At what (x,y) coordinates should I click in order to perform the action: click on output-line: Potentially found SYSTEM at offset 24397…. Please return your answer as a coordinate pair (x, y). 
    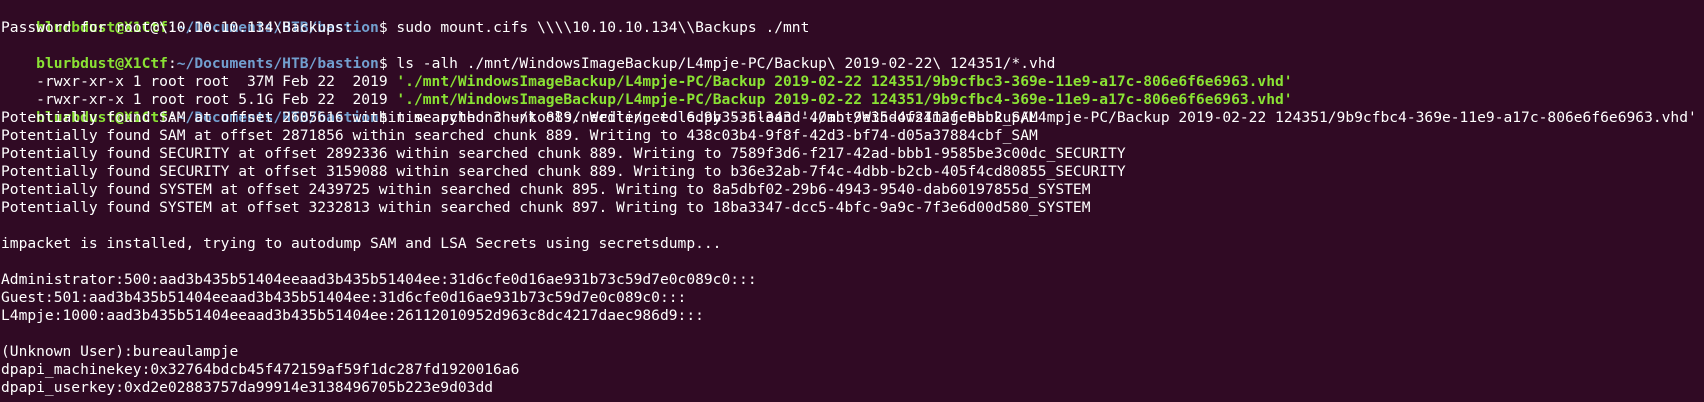
    Looking at the image, I should click on (546, 189).